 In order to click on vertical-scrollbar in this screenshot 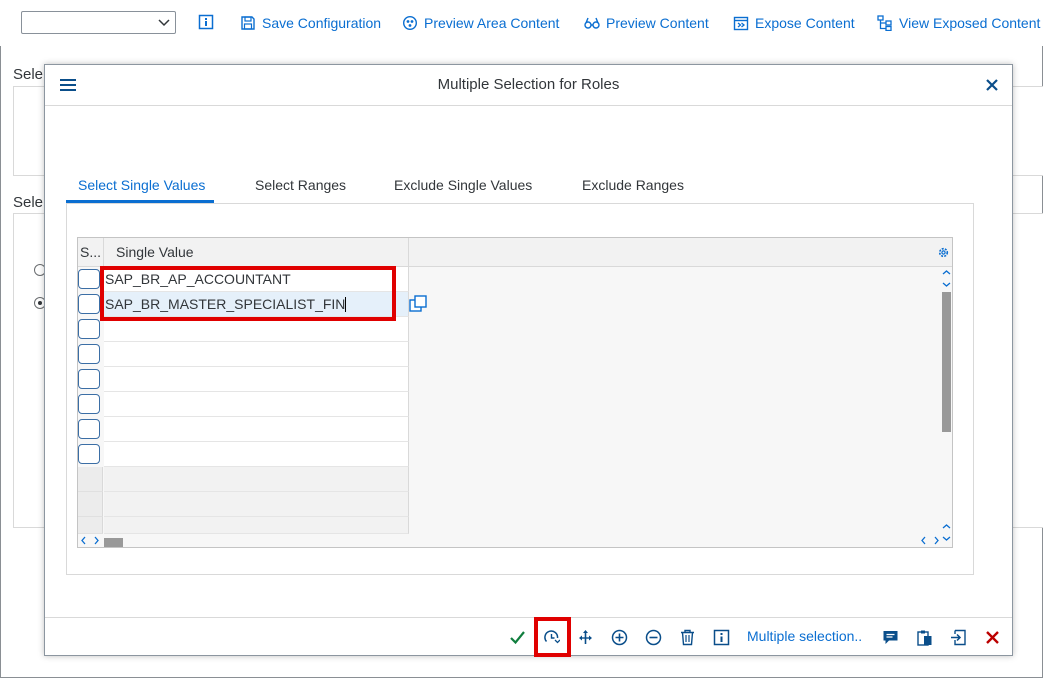, I will do `click(946, 407)`.